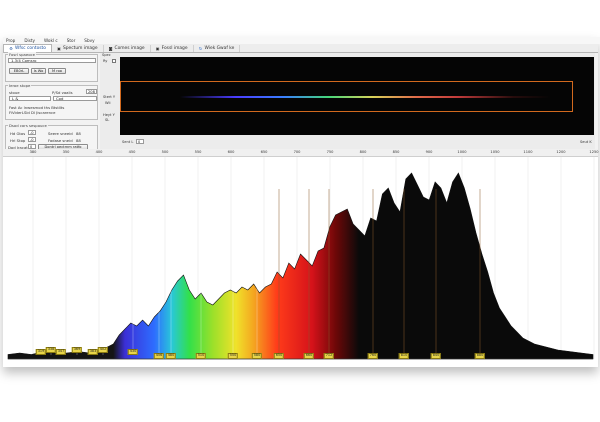  Describe the element at coordinates (233, 356) in the screenshot. I see `peak-label: 550` at that location.